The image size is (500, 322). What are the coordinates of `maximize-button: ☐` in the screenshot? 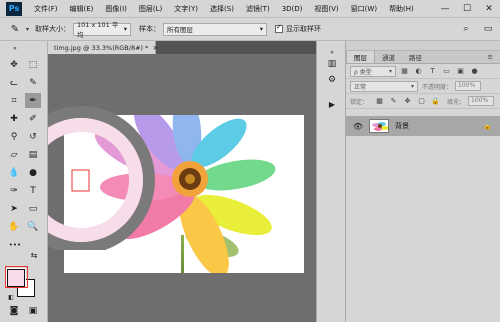 It's located at (467, 9).